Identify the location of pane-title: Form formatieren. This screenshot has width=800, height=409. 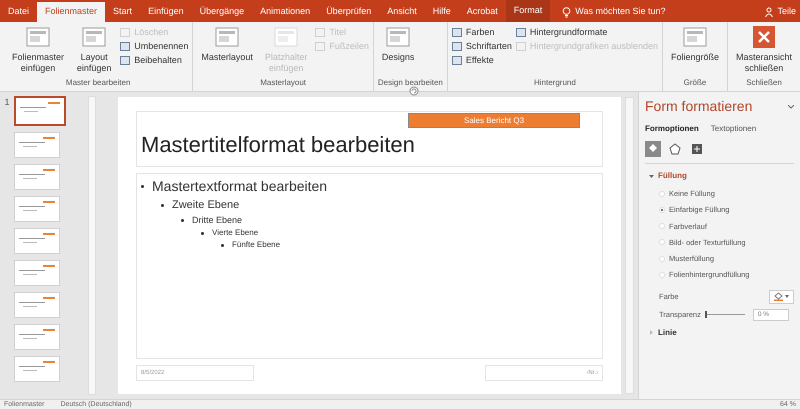
(698, 106).